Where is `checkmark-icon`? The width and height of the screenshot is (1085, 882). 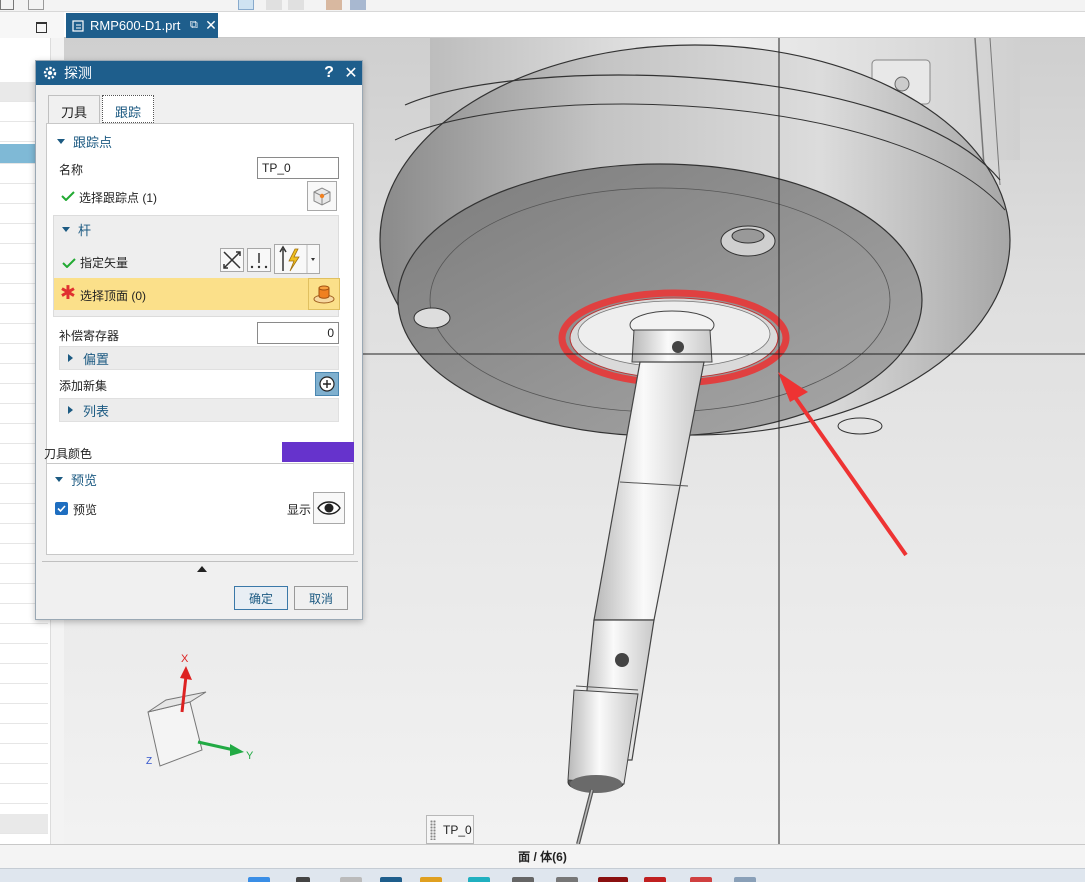 checkmark-icon is located at coordinates (61, 509).